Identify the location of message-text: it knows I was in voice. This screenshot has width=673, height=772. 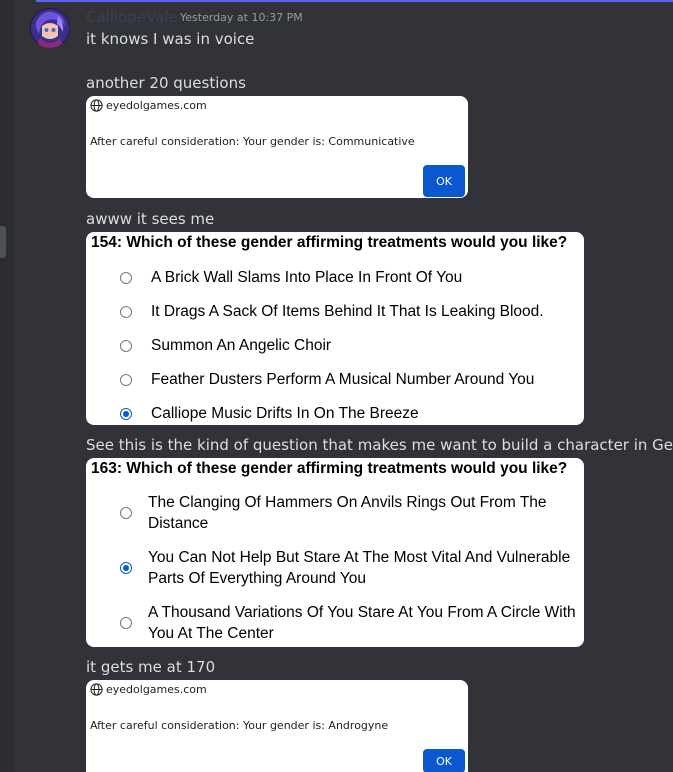
(170, 39).